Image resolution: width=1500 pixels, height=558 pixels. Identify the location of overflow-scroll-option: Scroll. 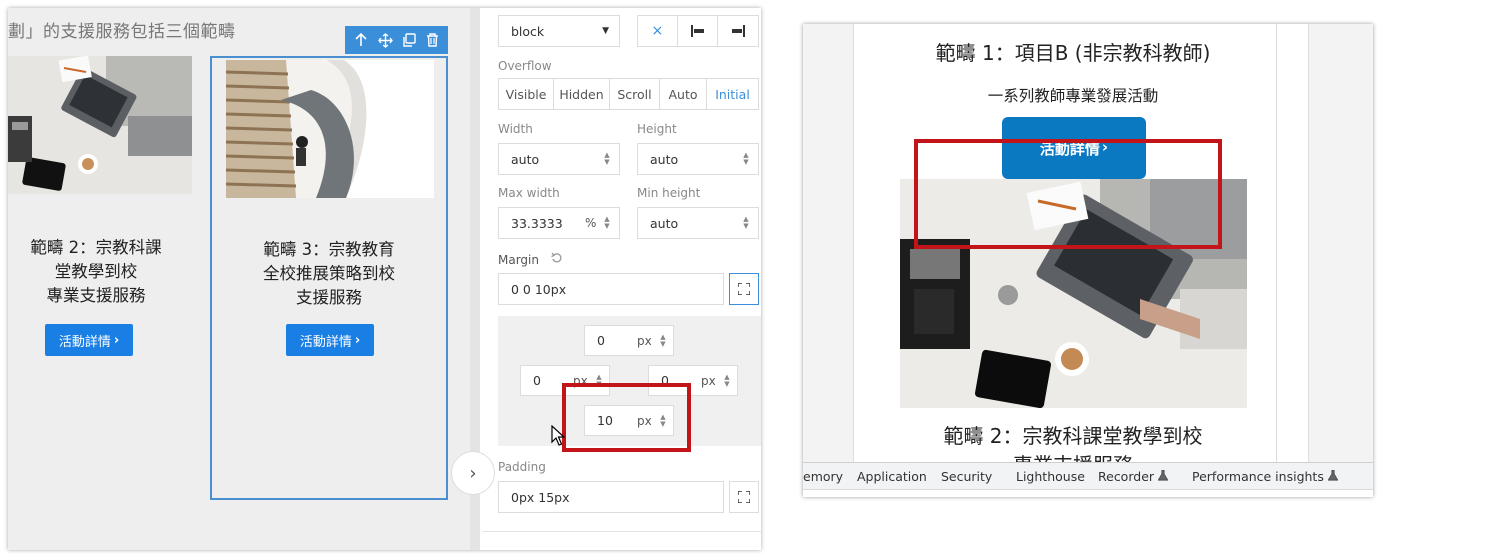
(635, 94).